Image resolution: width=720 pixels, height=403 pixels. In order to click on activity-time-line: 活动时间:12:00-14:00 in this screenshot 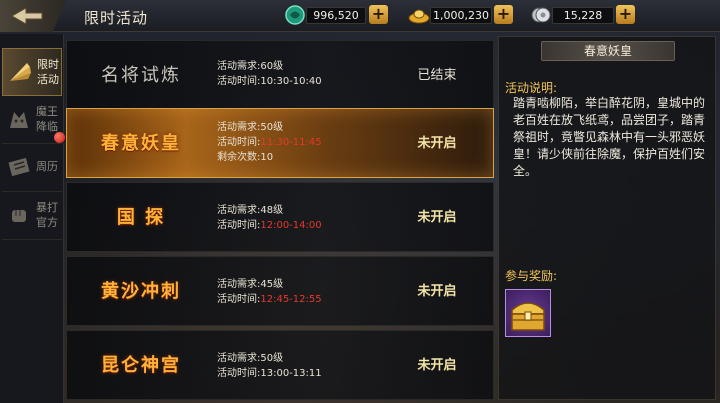, I will do `click(269, 225)`.